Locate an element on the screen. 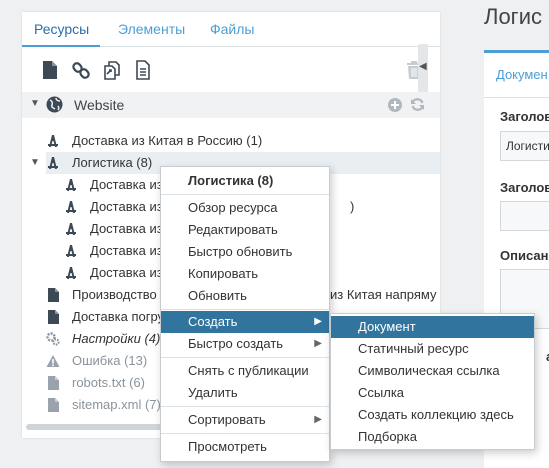  tree-tabs: Ресурсы Элементы Файлы is located at coordinates (231, 29).